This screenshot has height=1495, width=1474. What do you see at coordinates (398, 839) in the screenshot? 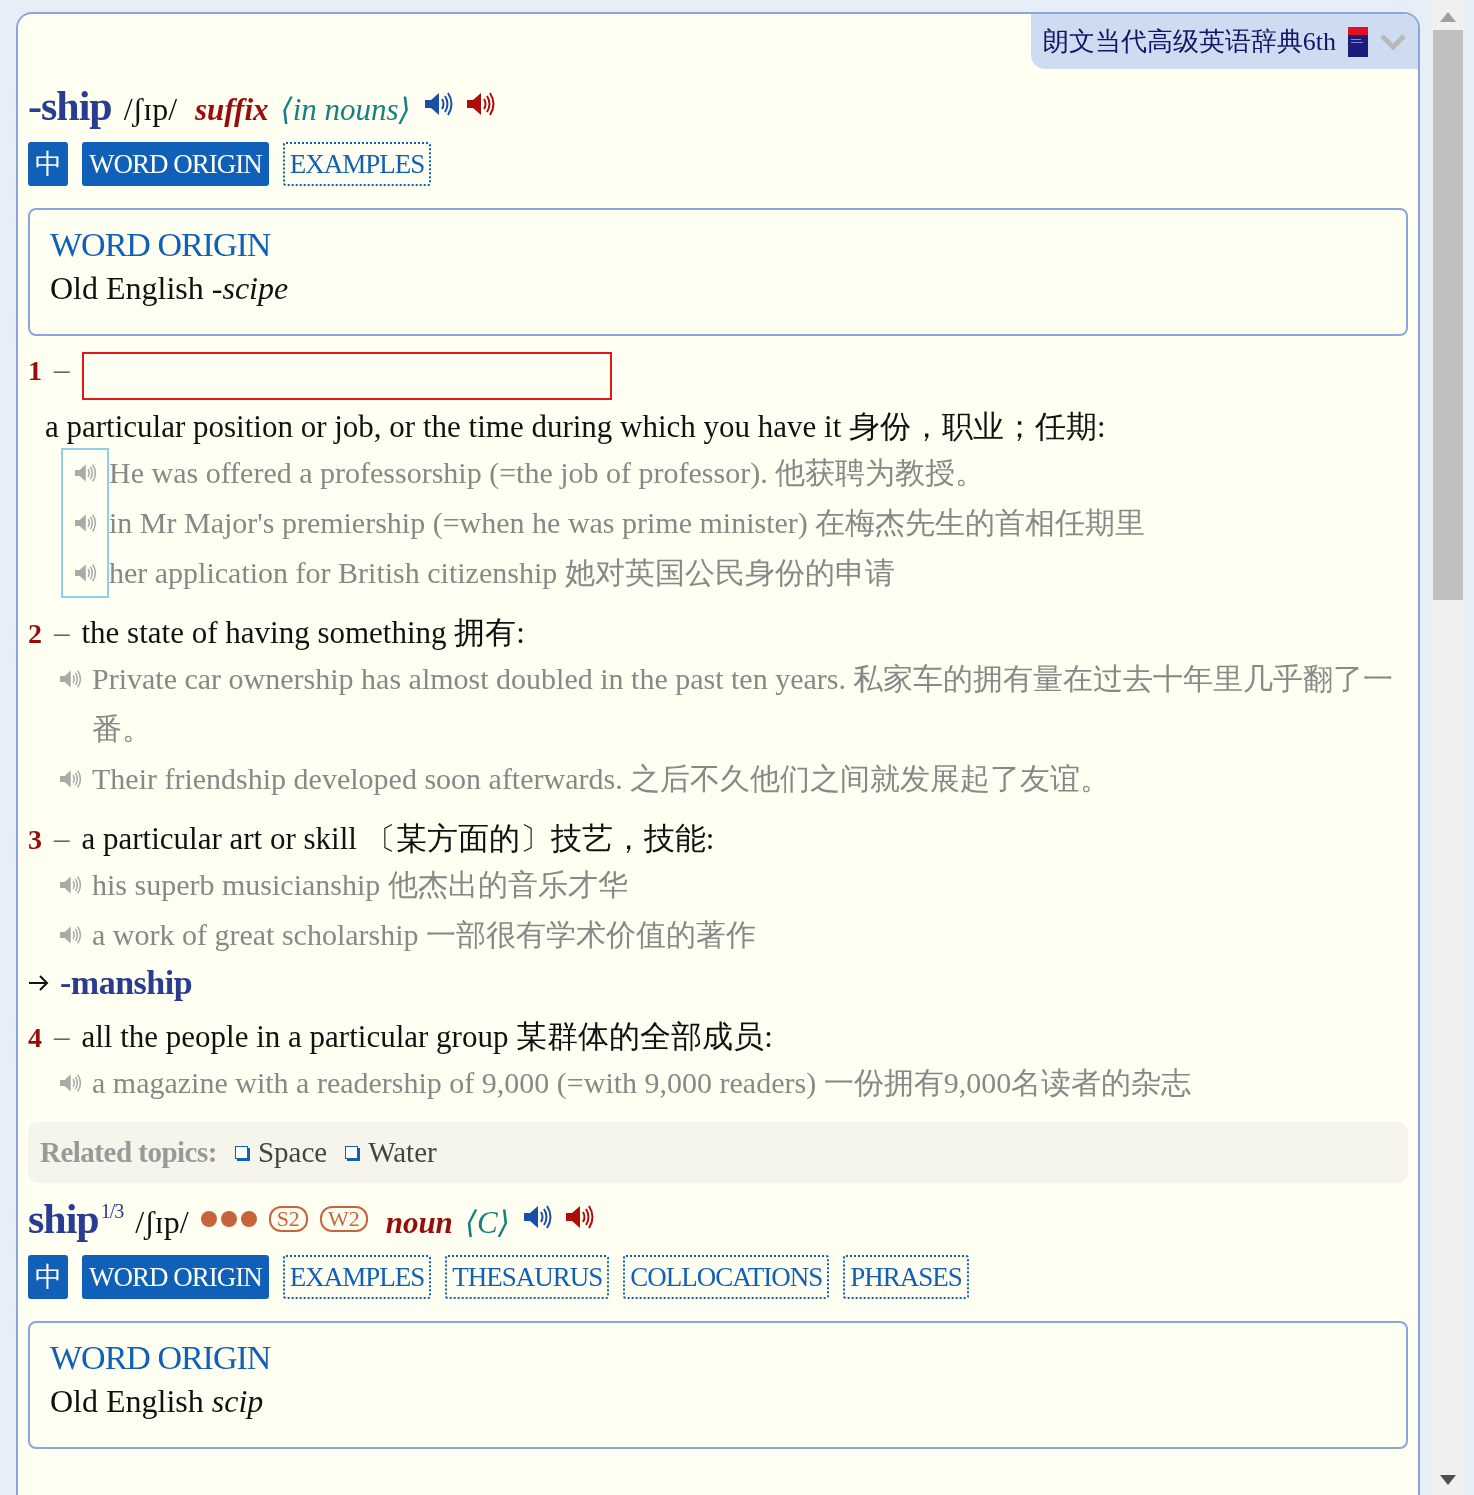
I see `definition: a particular art or skill 〔某方面的〕技艺，技能:` at bounding box center [398, 839].